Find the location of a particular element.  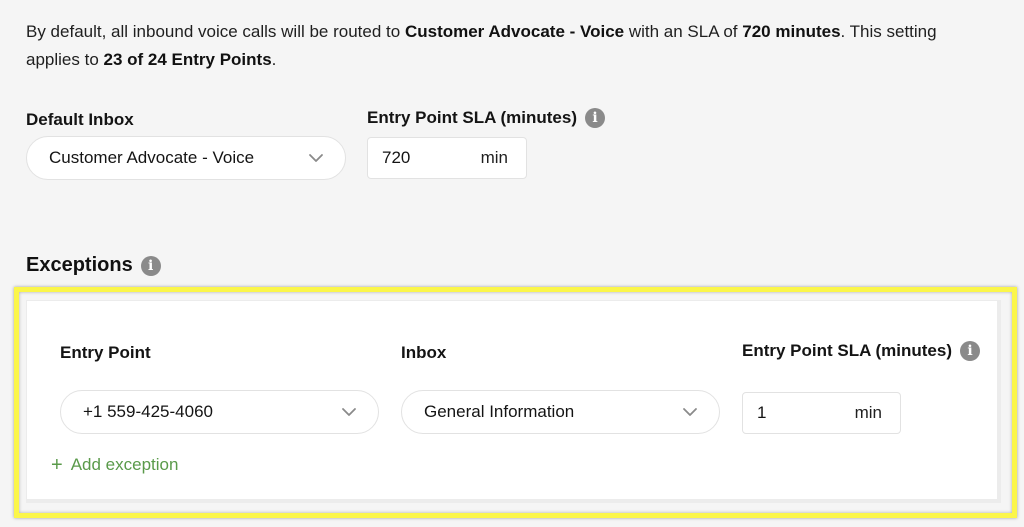

column-header-text: Entry Point SLA (minutes) is located at coordinates (847, 350).